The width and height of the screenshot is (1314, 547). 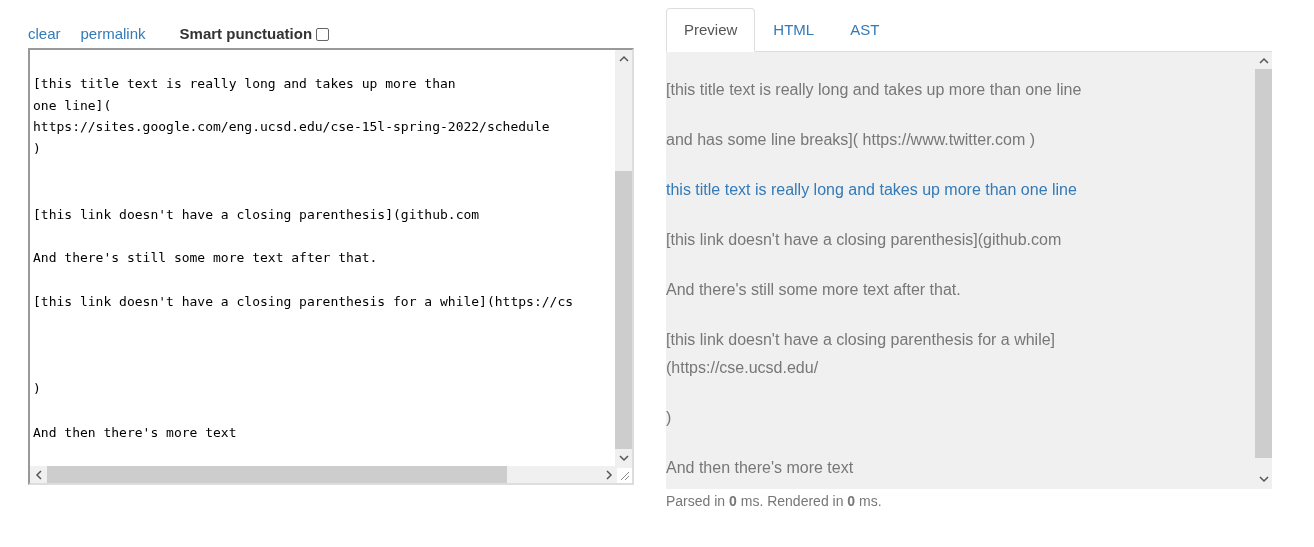 I want to click on preview-paragraph: and has some line breaks]( https://www.twitter.com ), so click(x=851, y=140).